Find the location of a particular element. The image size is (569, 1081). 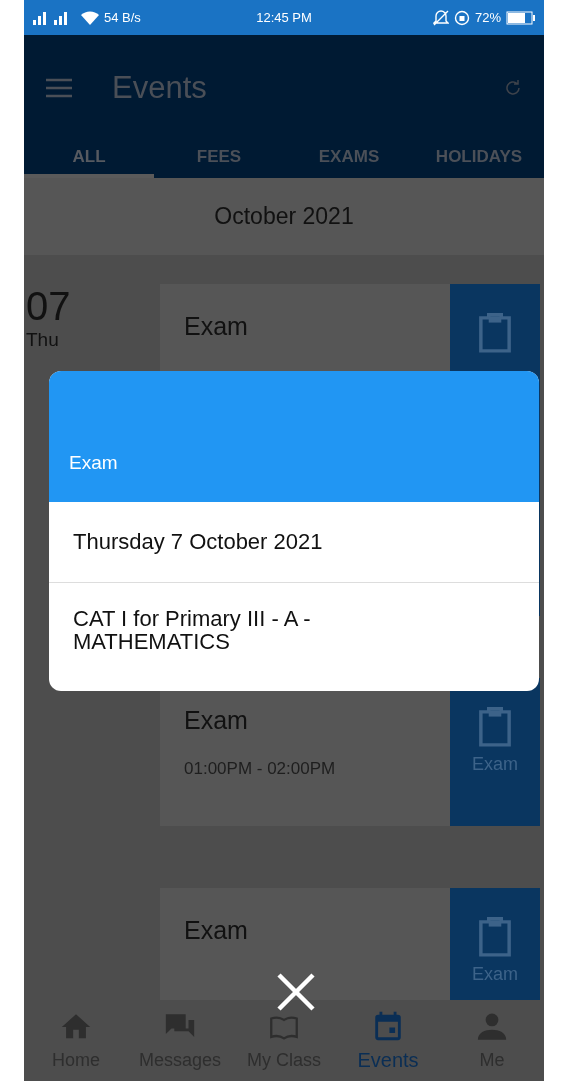

rotation-lock-icon is located at coordinates (461, 17).